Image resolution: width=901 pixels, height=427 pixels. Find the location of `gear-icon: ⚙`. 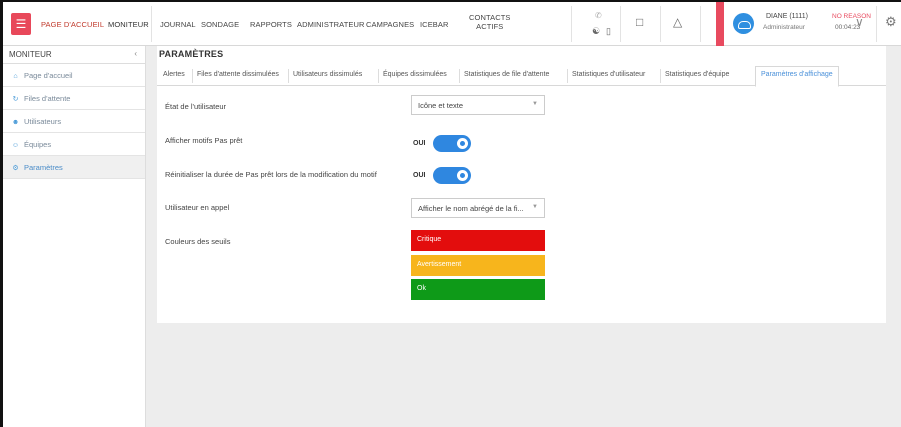

gear-icon: ⚙ is located at coordinates (891, 21).